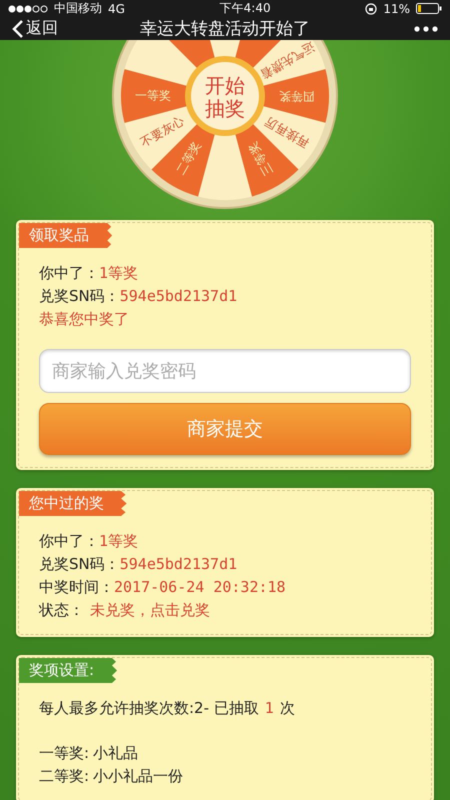 This screenshot has width=450, height=800. I want to click on congrats-message: 恭喜您中奖了, so click(84, 319).